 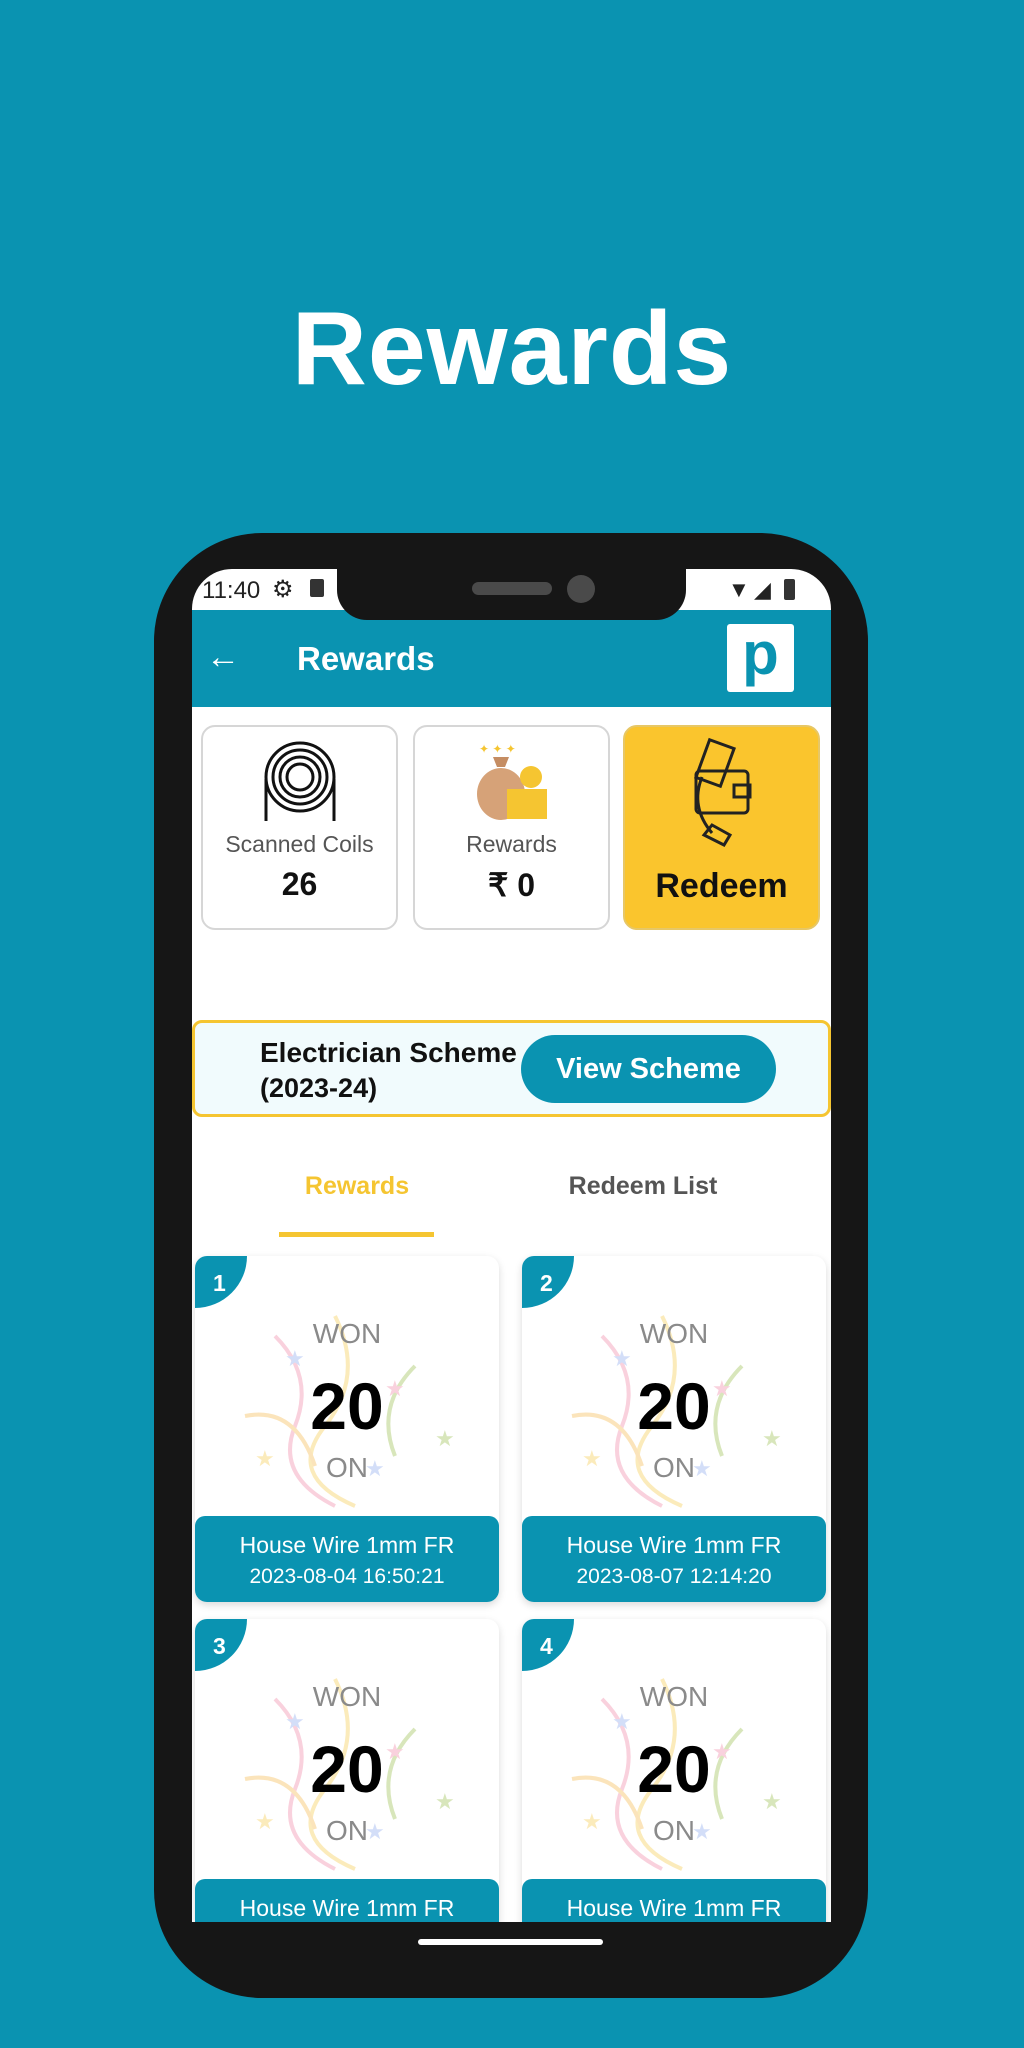 I want to click on scheme-name: Electrician Scheme, so click(x=388, y=1052).